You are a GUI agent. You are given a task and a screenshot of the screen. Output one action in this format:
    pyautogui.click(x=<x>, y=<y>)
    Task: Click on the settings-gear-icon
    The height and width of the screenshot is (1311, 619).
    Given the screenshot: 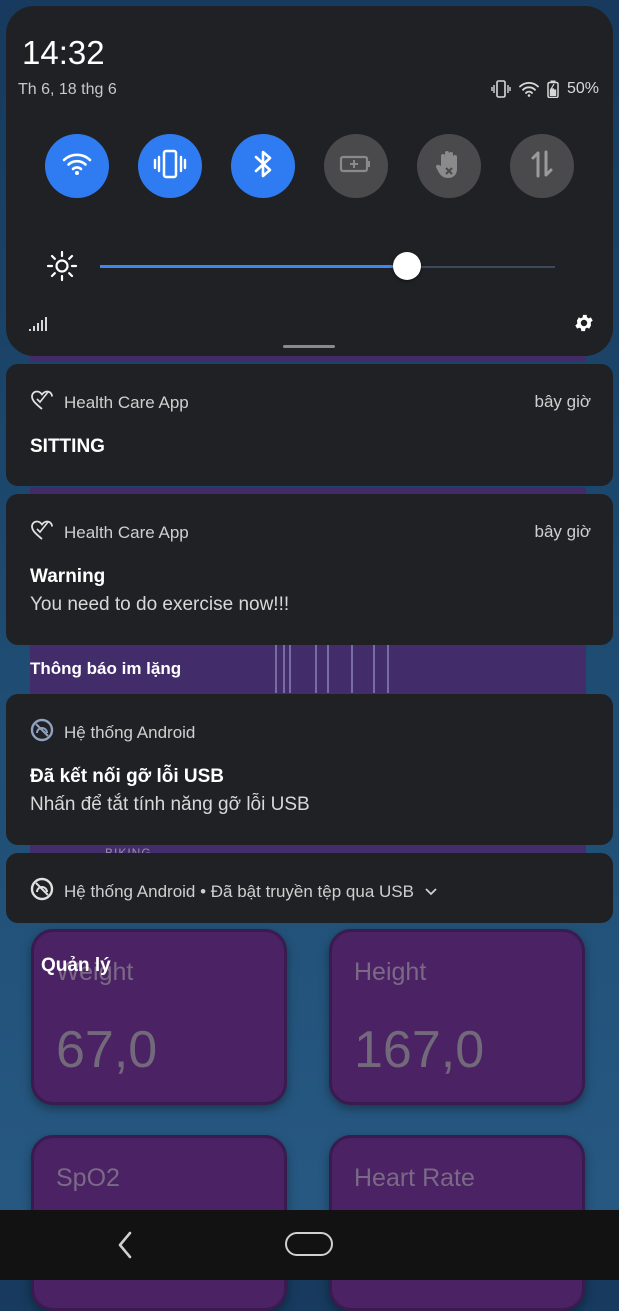 What is the action you would take?
    pyautogui.click(x=584, y=325)
    